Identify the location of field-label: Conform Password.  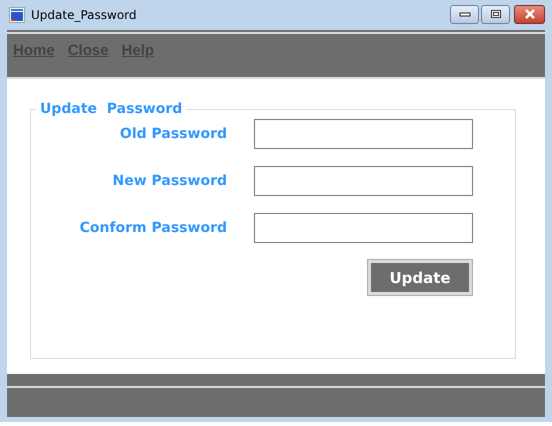
(152, 228).